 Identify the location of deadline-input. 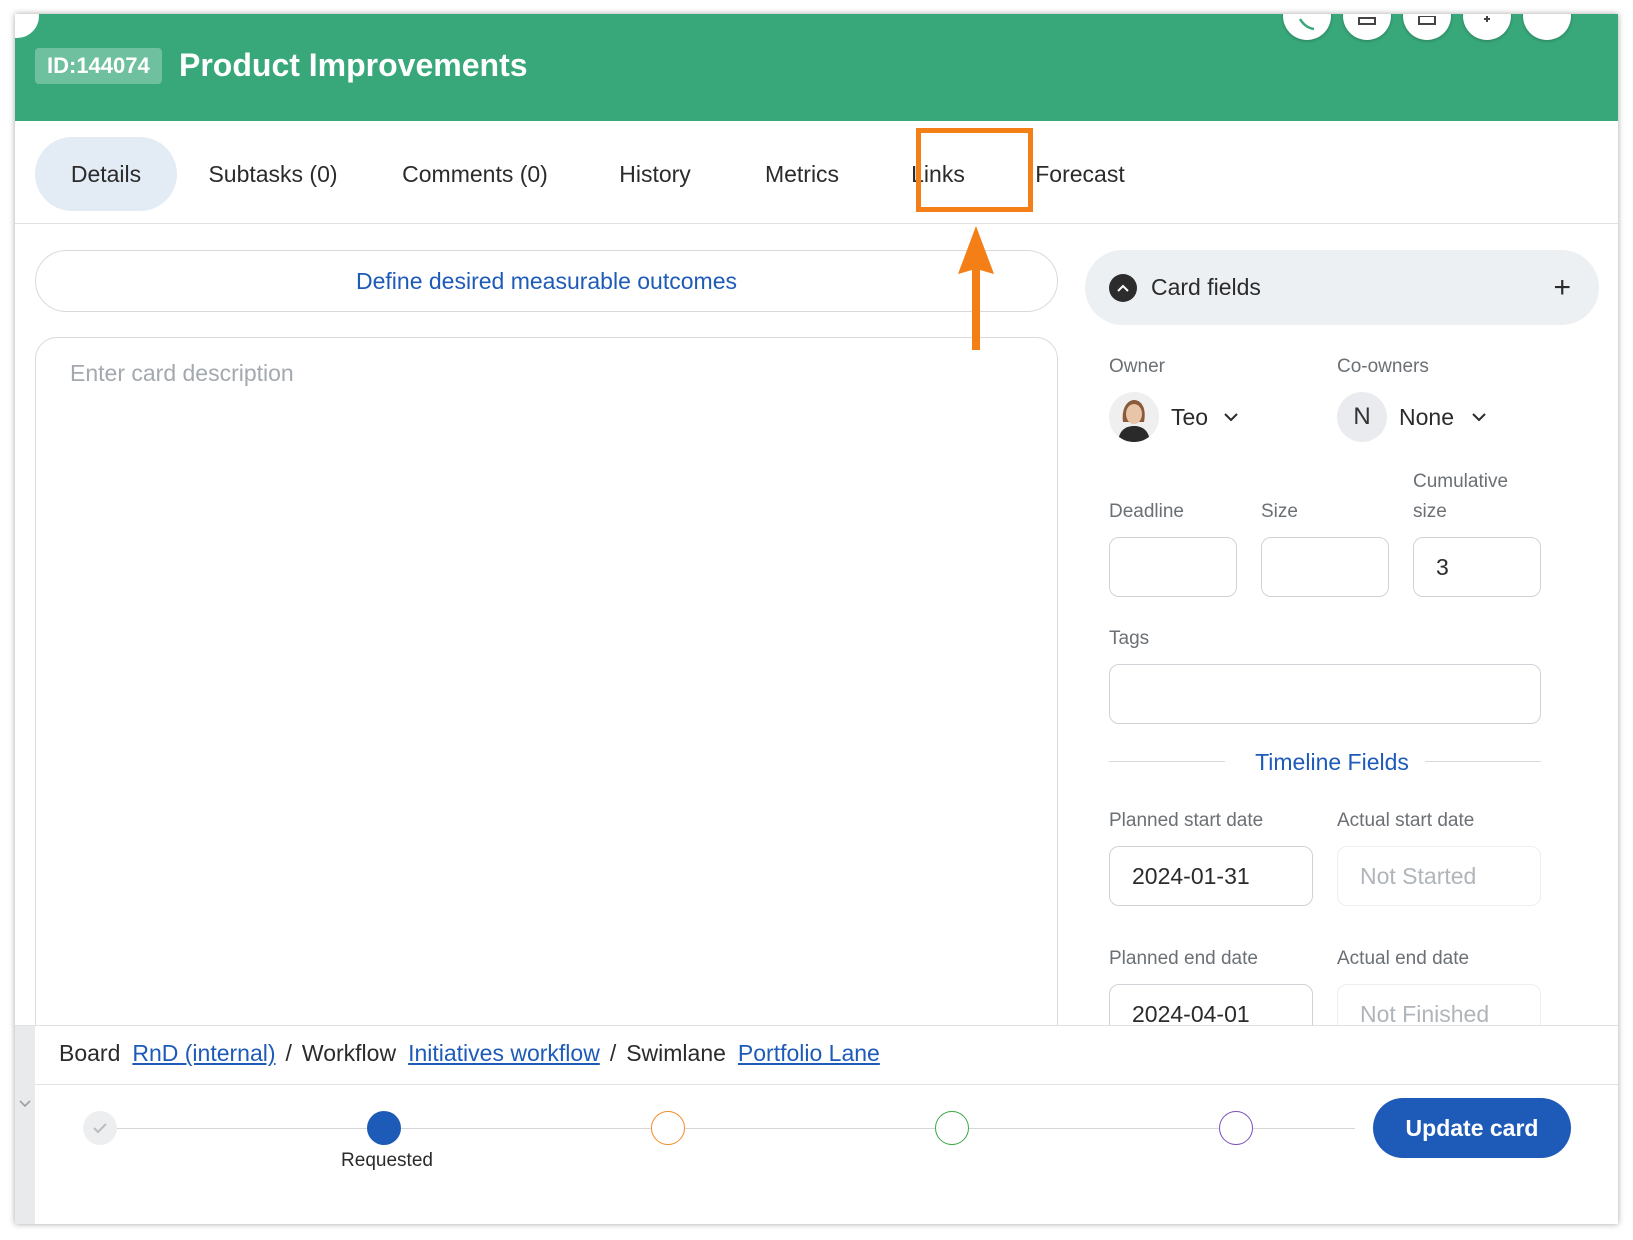
(1173, 567).